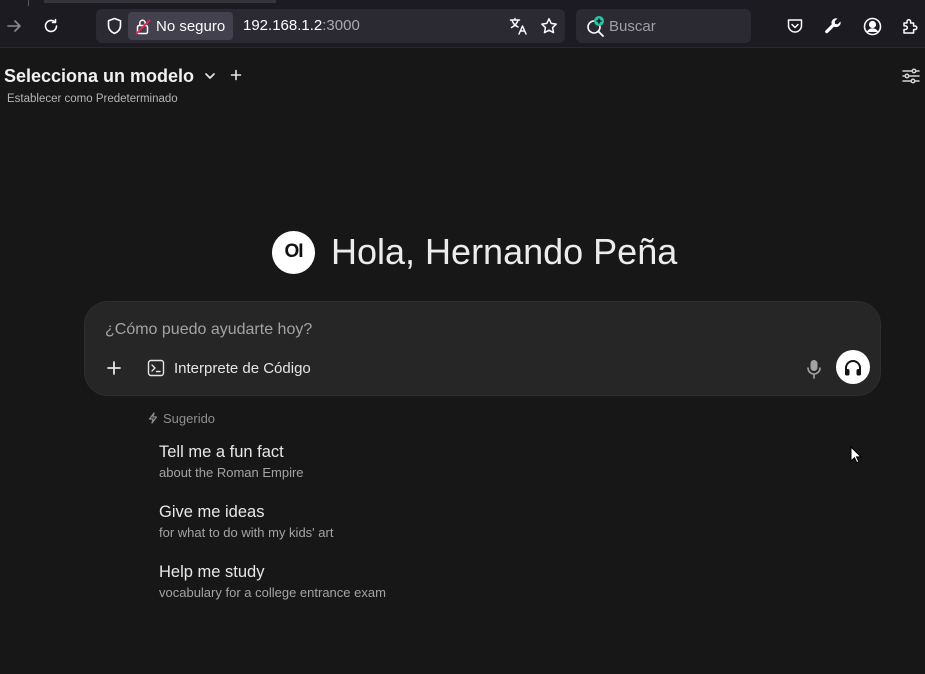 Image resolution: width=925 pixels, height=674 pixels. I want to click on pocket-button, so click(795, 26).